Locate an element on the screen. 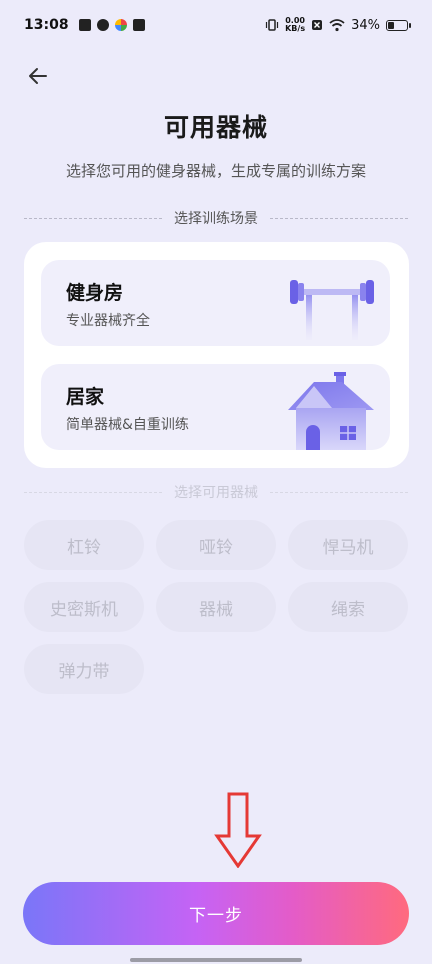  vibrate-icon is located at coordinates (272, 25).